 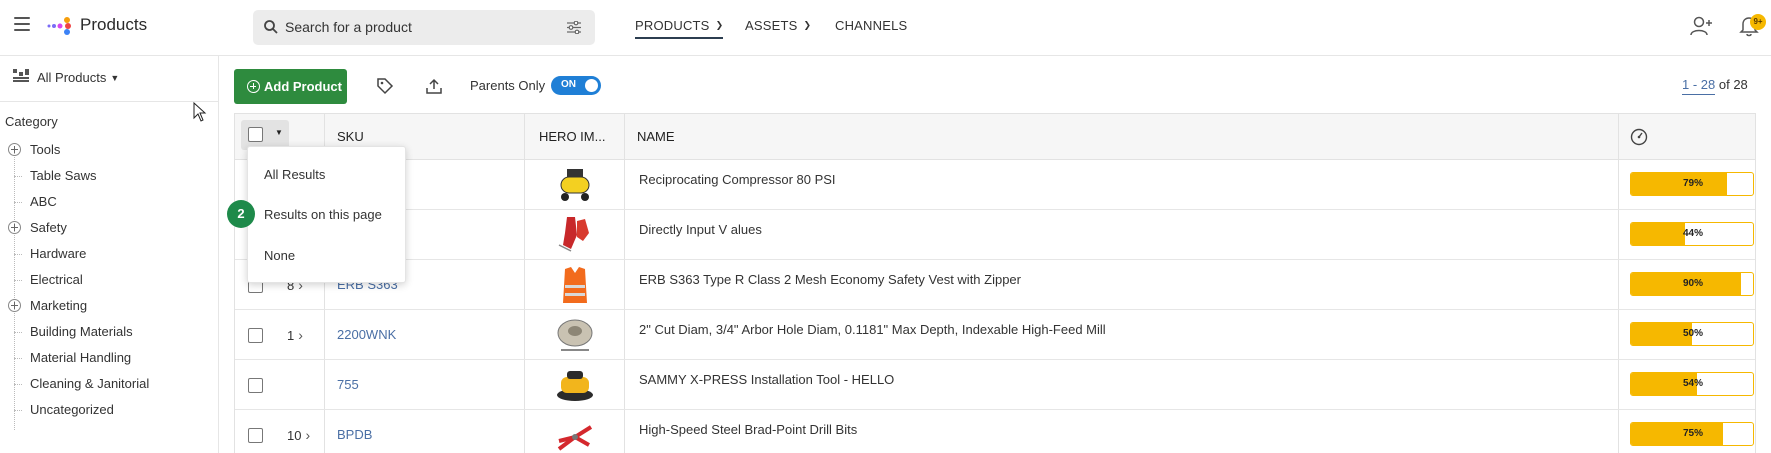 What do you see at coordinates (45, 149) in the screenshot?
I see `tree-item-label: Tools` at bounding box center [45, 149].